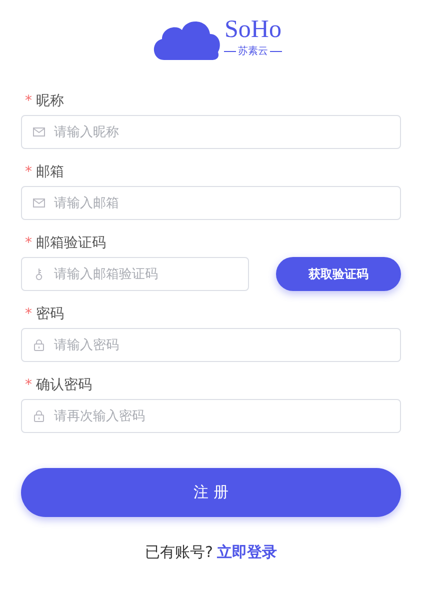  Describe the element at coordinates (253, 30) in the screenshot. I see `logo-name: SoHo` at that location.